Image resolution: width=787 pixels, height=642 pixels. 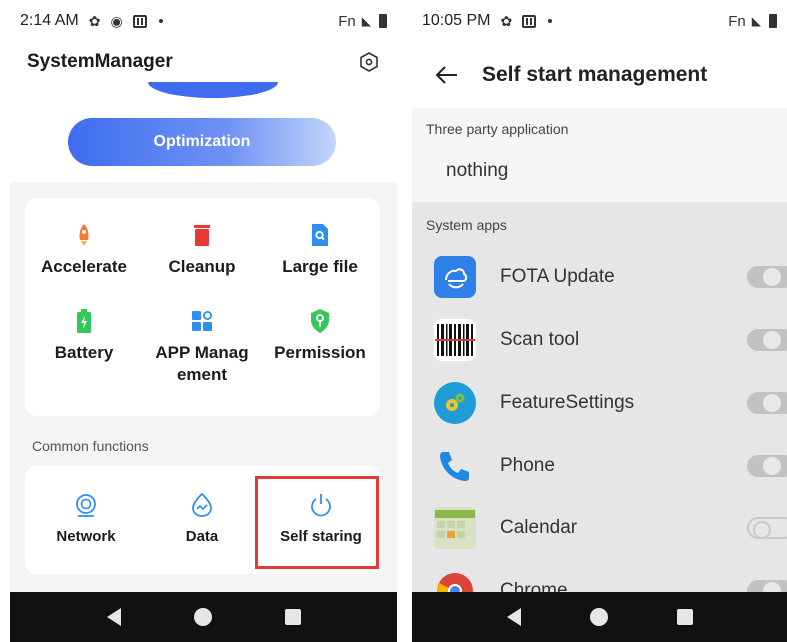 What do you see at coordinates (595, 74) in the screenshot?
I see `page-title: Self start management` at bounding box center [595, 74].